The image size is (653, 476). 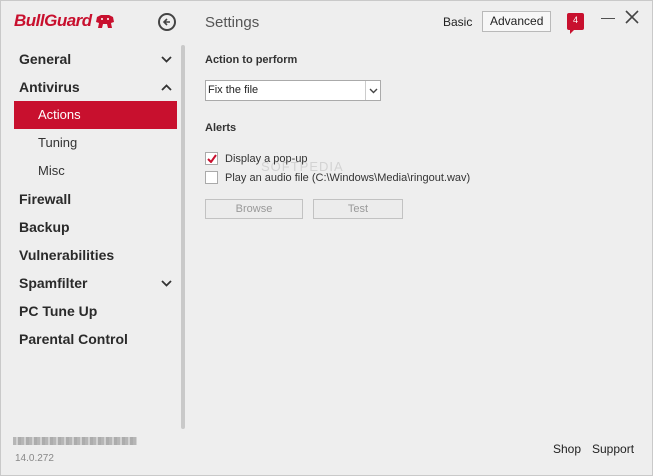 What do you see at coordinates (95, 115) in the screenshot?
I see `sidebar-subitem-actions: Actions` at bounding box center [95, 115].